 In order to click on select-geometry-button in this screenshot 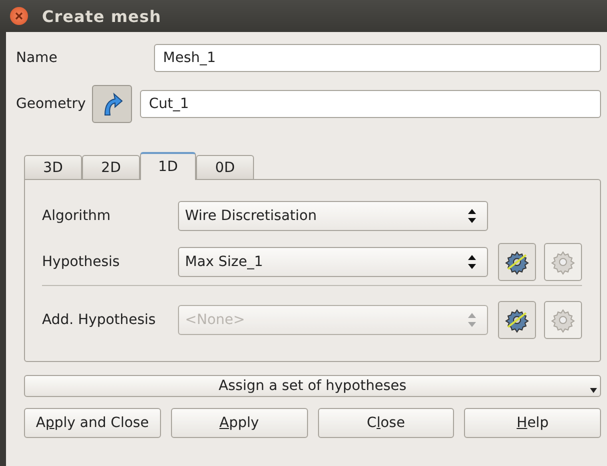, I will do `click(112, 104)`.